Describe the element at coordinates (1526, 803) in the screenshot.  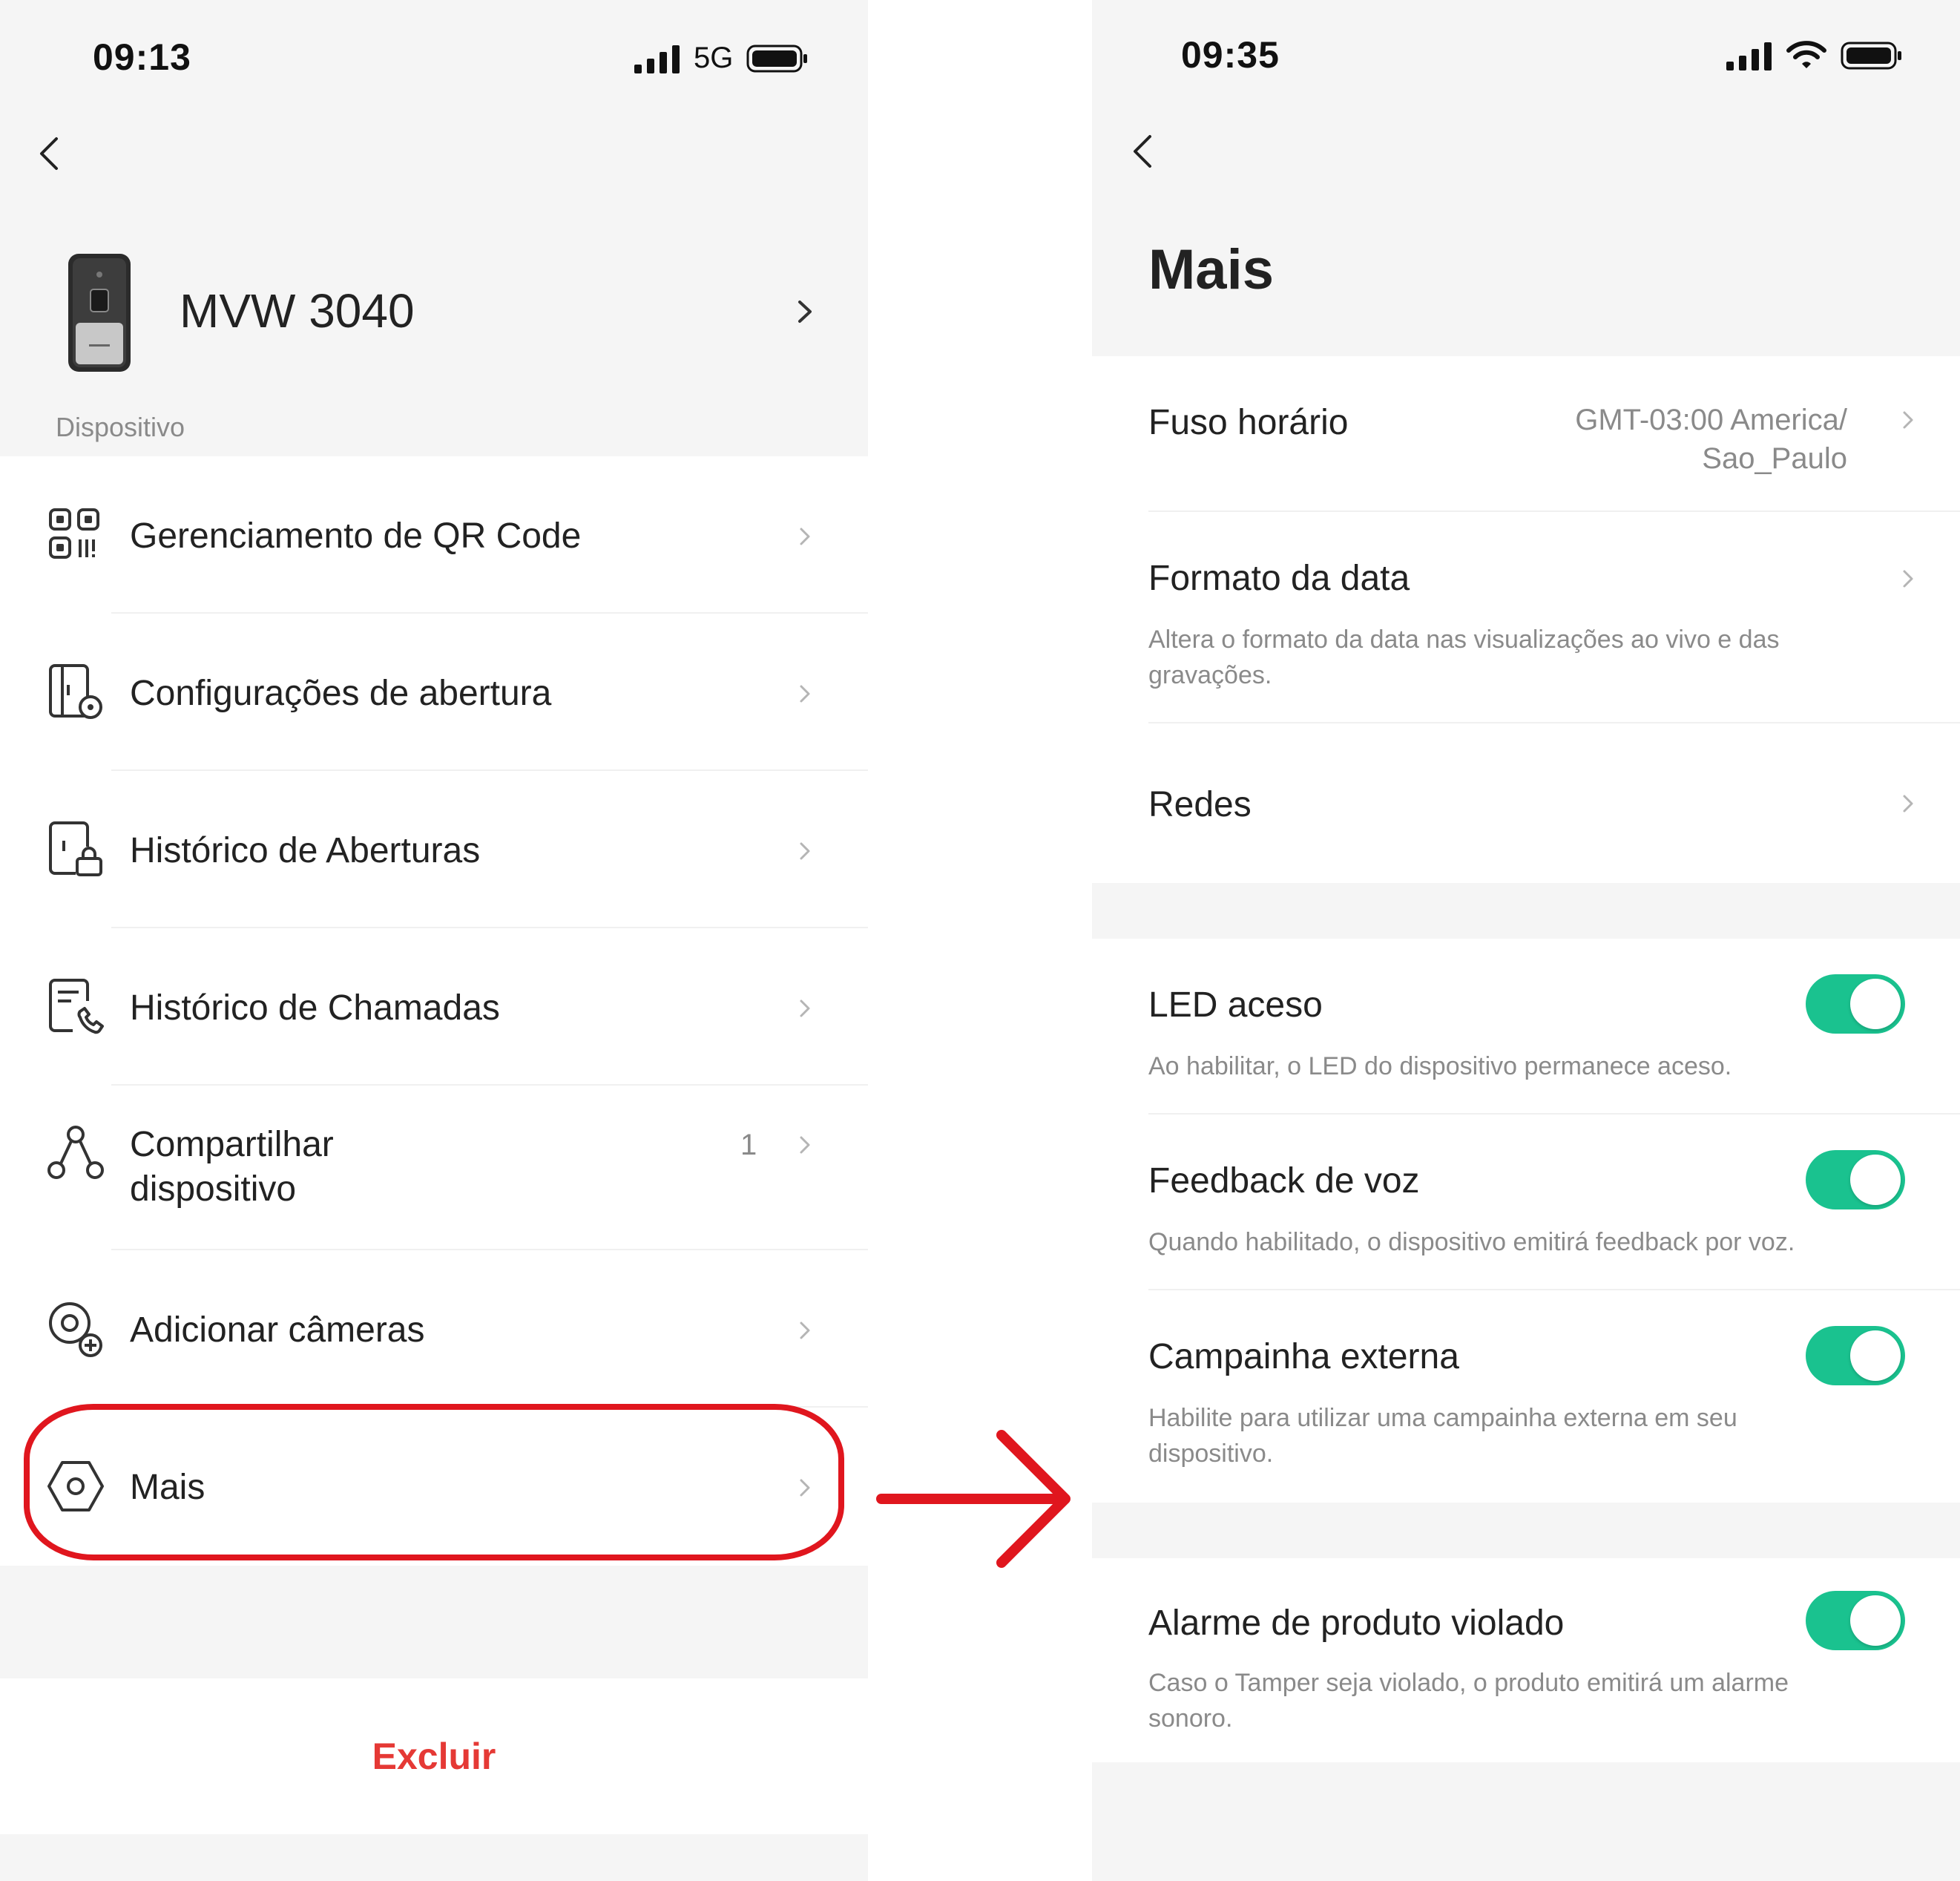
I see `setting-networks: Redes` at that location.